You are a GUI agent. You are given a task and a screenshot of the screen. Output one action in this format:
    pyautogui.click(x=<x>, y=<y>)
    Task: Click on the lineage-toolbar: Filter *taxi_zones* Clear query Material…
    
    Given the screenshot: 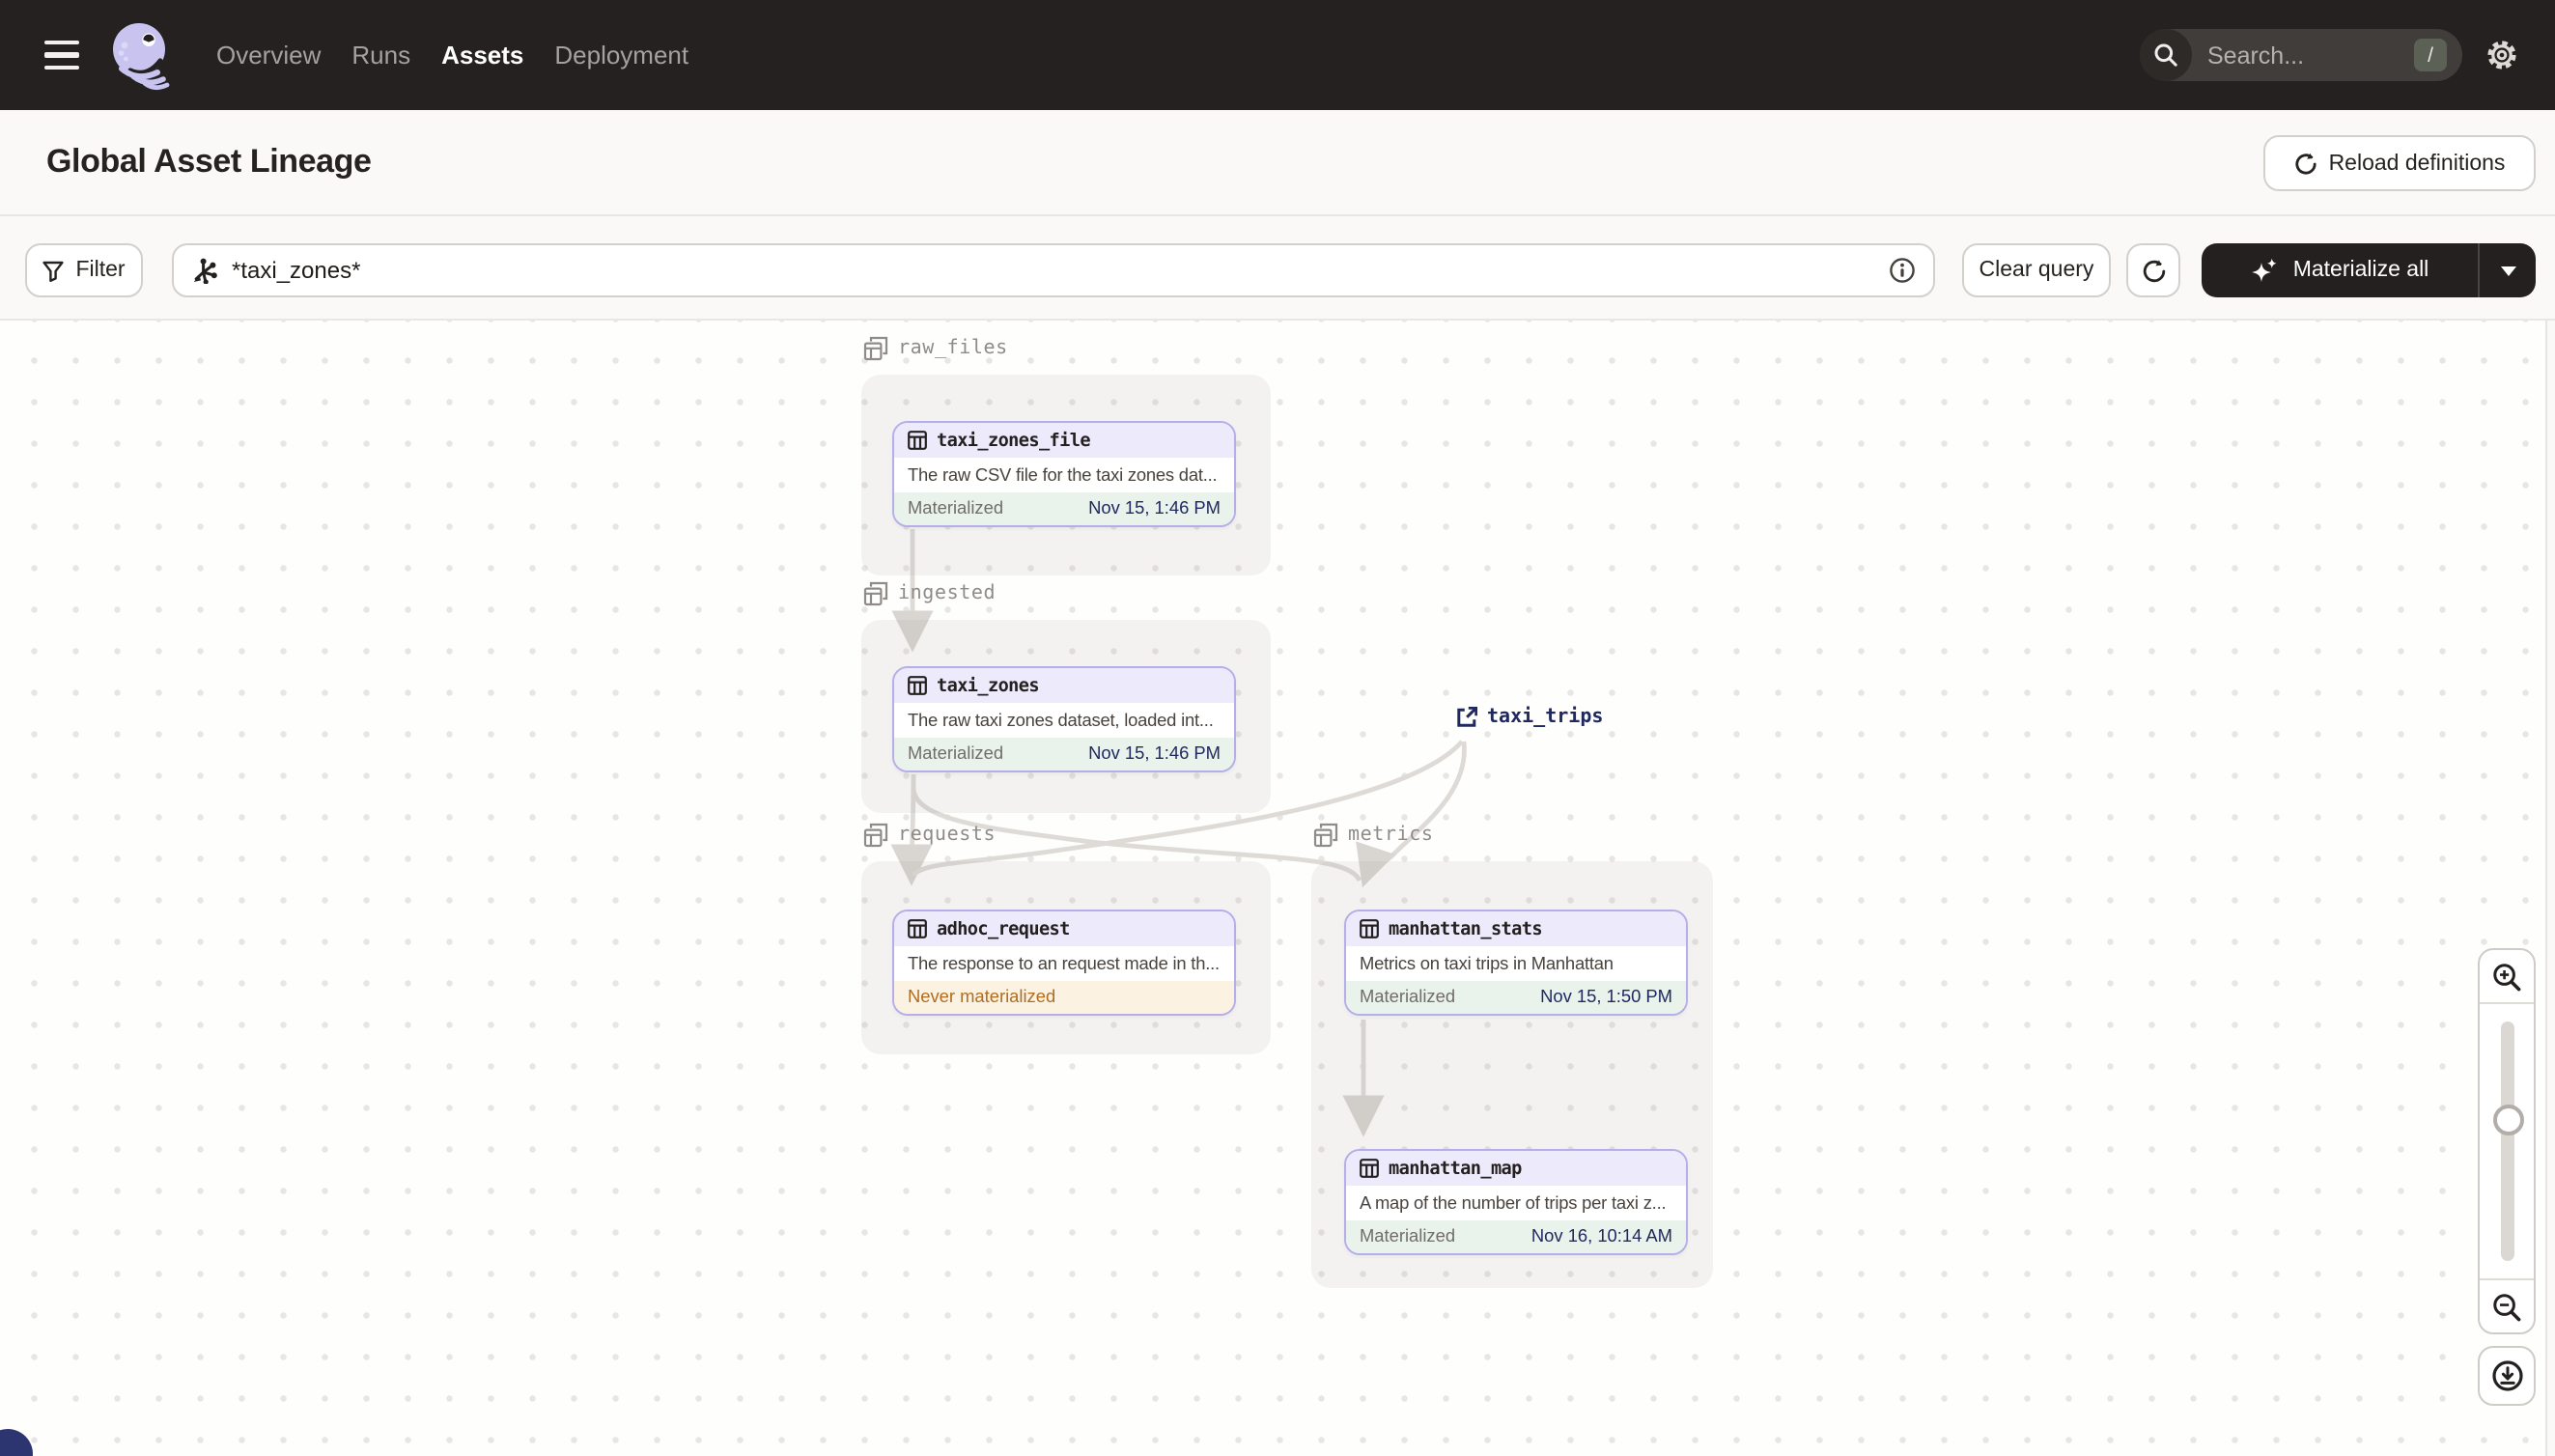 What is the action you would take?
    pyautogui.click(x=1277, y=268)
    